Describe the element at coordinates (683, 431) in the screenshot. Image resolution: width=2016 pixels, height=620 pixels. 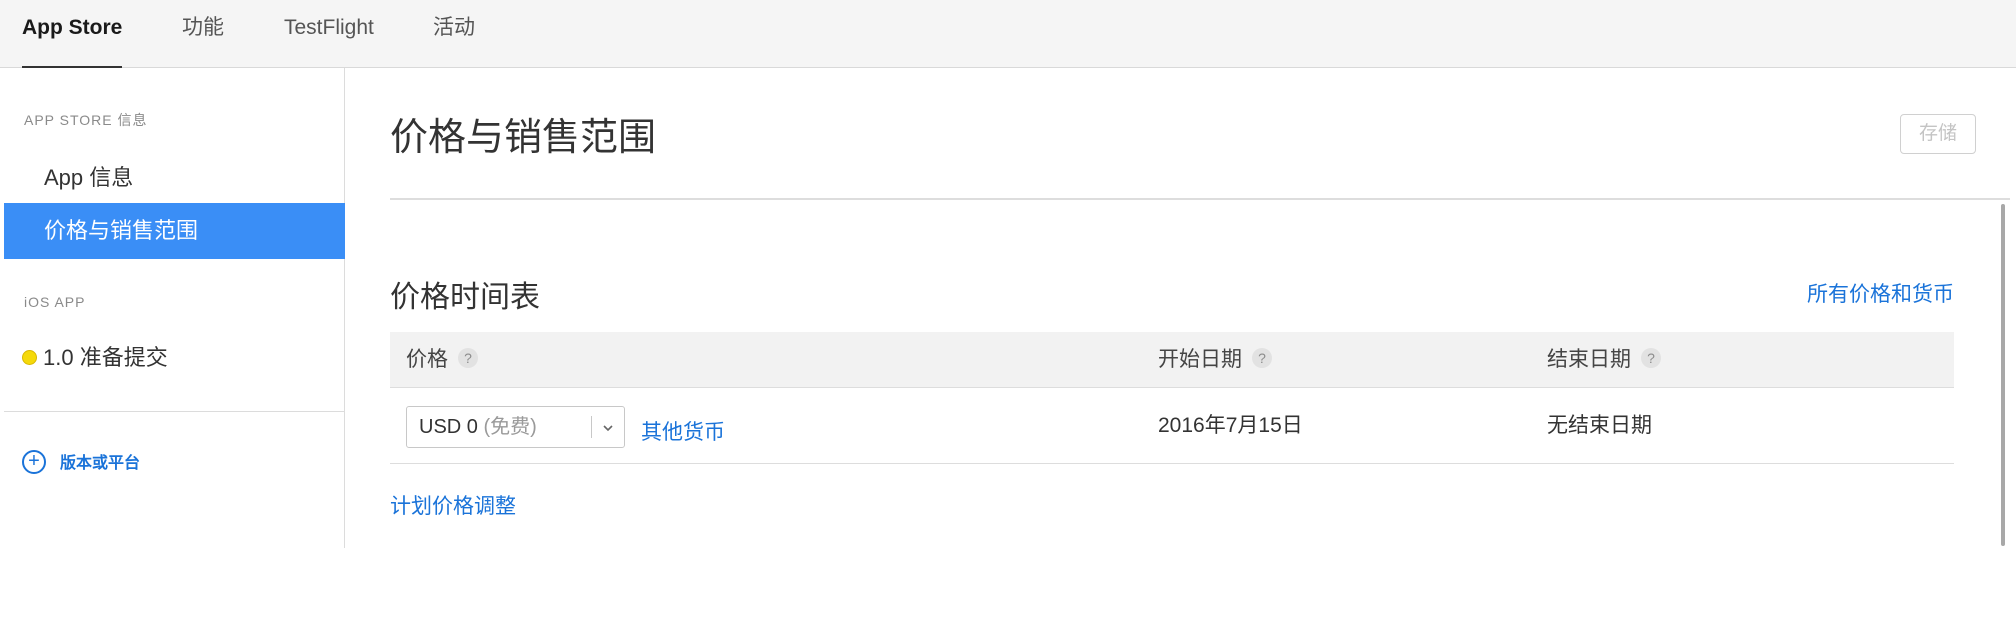
I see `other-currency-link: 其他货币` at that location.